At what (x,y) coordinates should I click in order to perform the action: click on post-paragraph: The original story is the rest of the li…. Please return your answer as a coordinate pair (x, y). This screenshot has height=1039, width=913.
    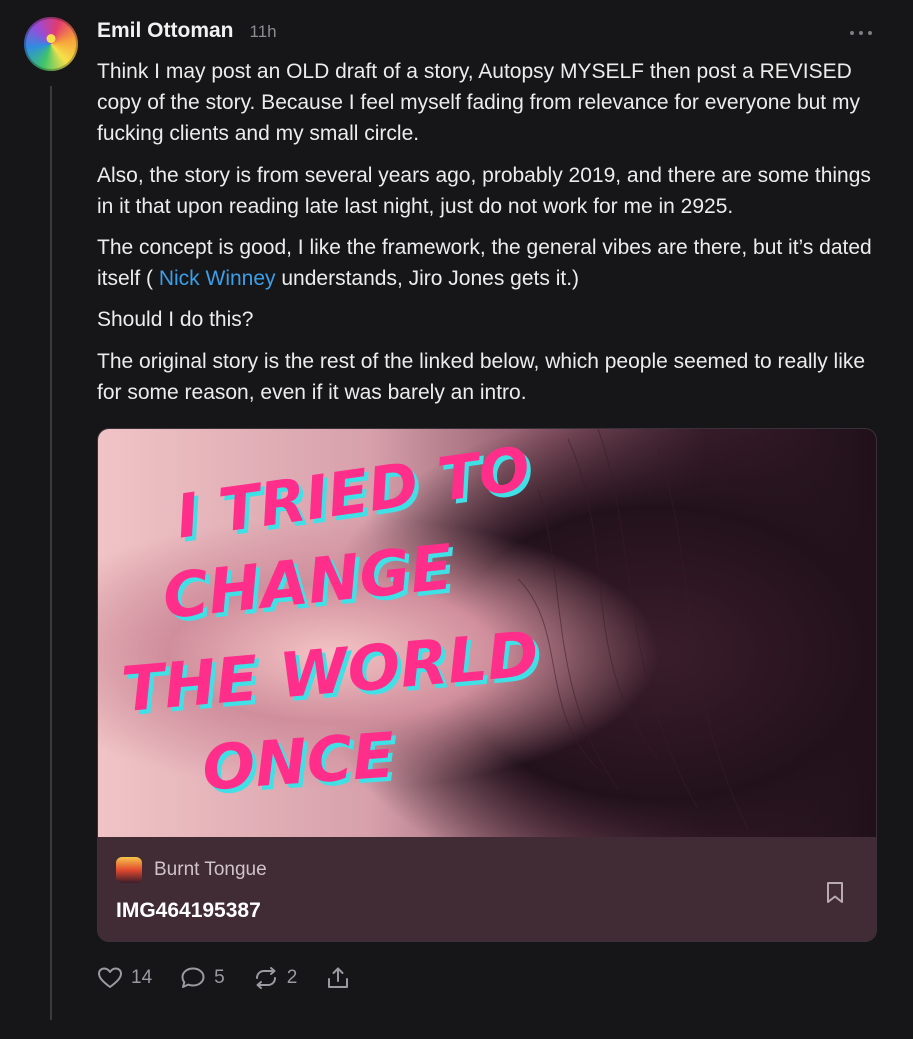
    Looking at the image, I should click on (481, 377).